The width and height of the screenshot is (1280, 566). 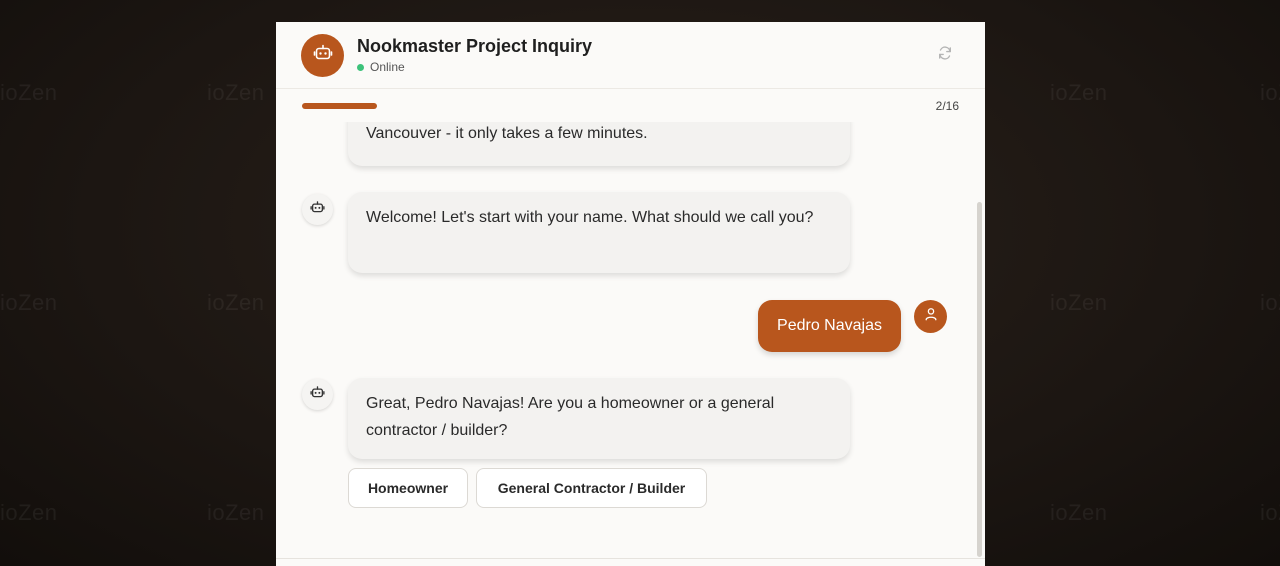 I want to click on status-indicator: Online, so click(x=381, y=67).